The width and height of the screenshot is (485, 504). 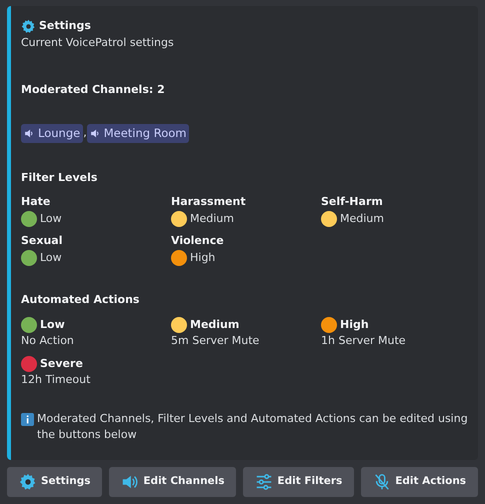 I want to click on edit-actions-button: Edit Actions, so click(x=419, y=482).